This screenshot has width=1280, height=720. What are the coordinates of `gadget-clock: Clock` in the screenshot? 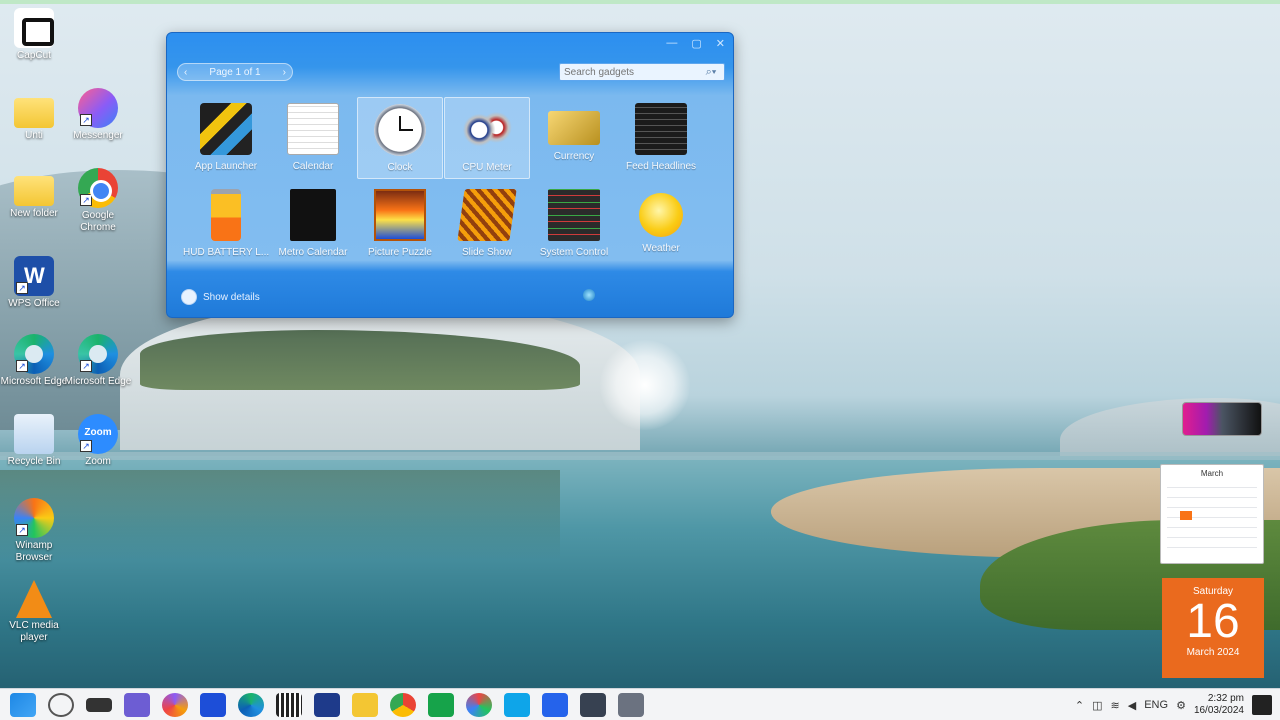 It's located at (400, 138).